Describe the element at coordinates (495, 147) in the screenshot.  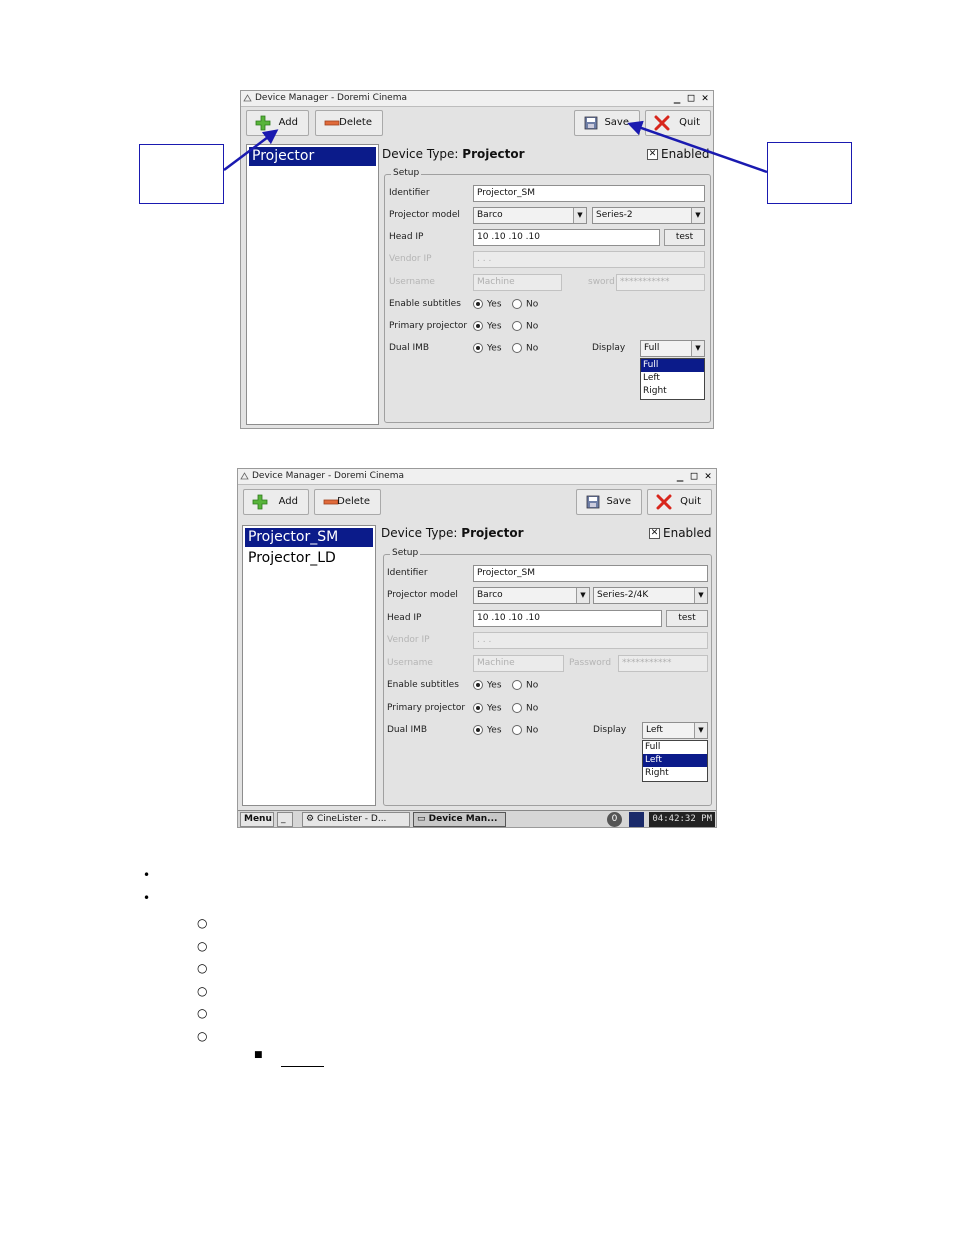
I see `callout-arrows` at that location.